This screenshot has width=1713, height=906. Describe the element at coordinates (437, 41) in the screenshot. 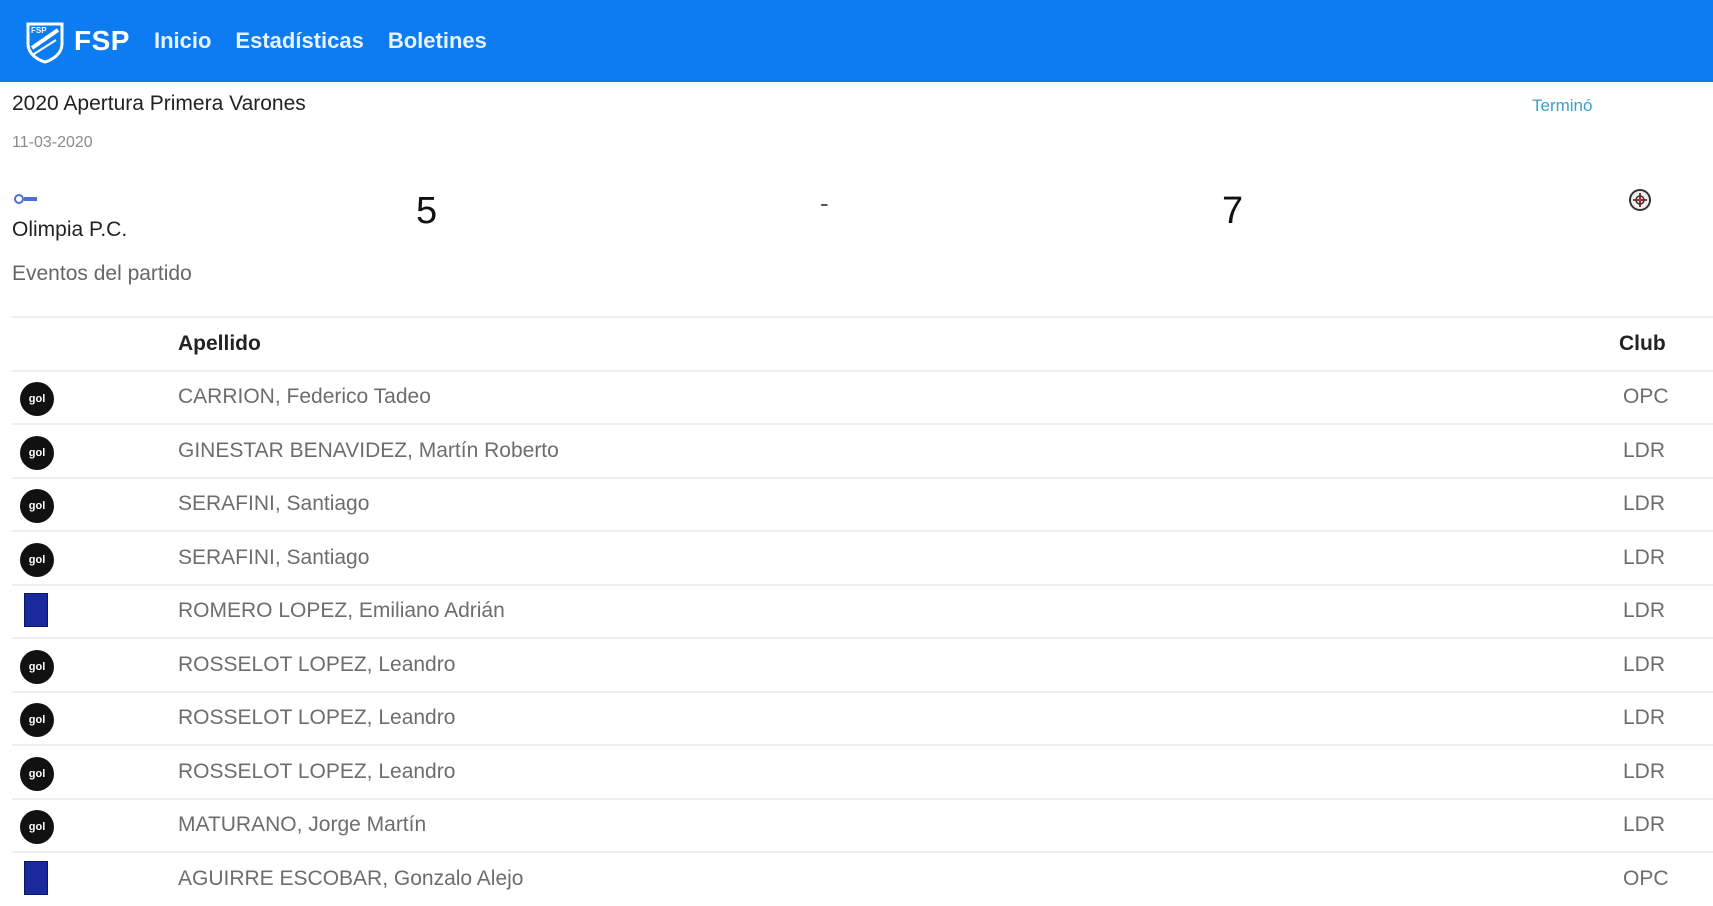

I see `nav-link-boletines: Boletines` at that location.